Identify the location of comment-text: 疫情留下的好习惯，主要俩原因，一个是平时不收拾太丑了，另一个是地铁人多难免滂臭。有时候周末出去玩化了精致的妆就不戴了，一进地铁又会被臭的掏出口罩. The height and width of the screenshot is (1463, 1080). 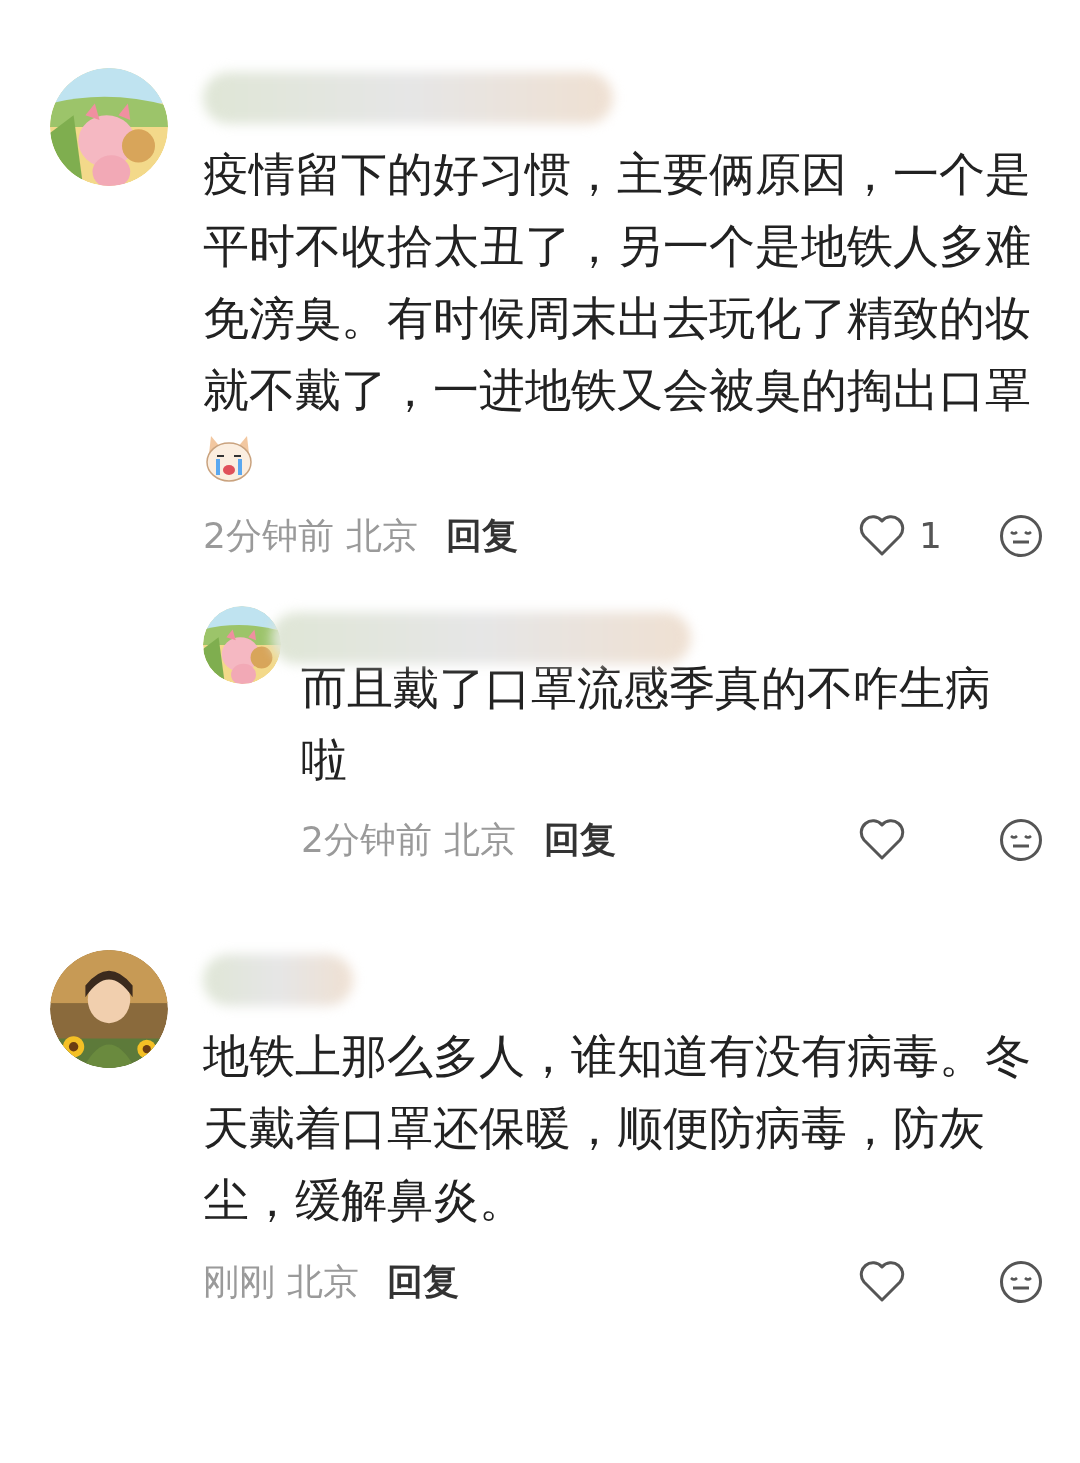
(617, 282).